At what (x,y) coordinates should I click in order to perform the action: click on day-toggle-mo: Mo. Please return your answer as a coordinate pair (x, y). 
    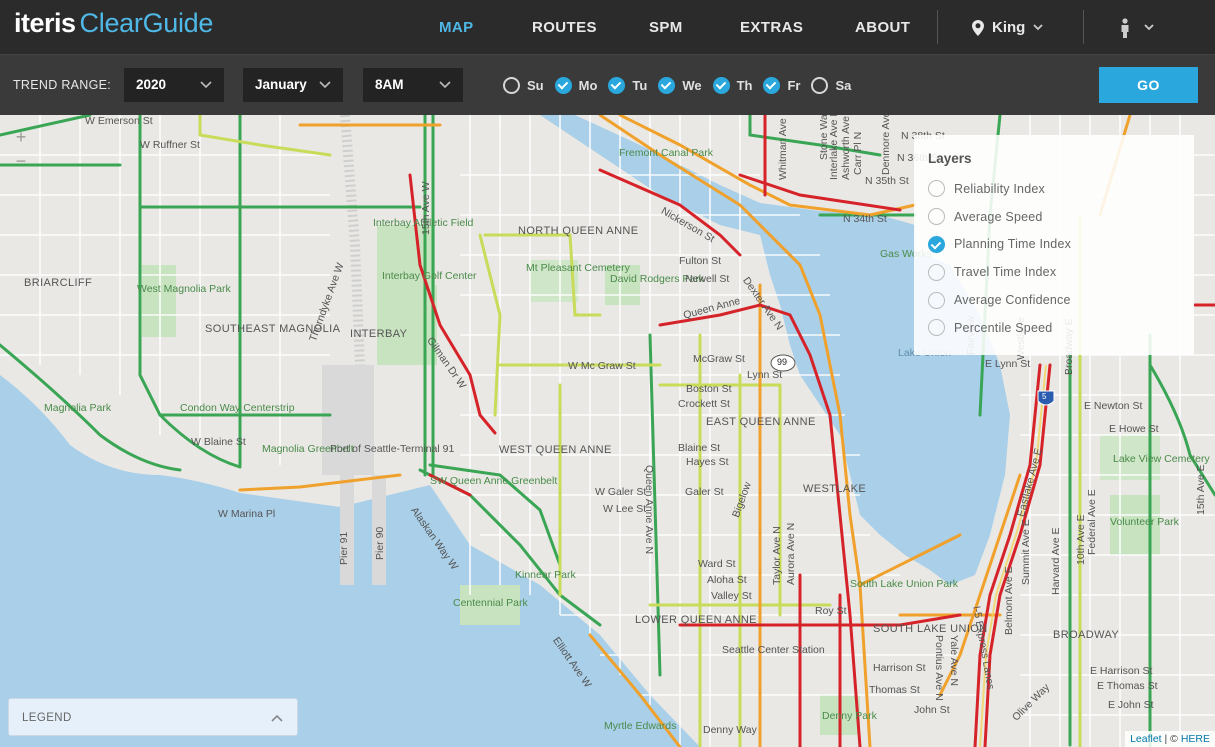
    Looking at the image, I should click on (575, 85).